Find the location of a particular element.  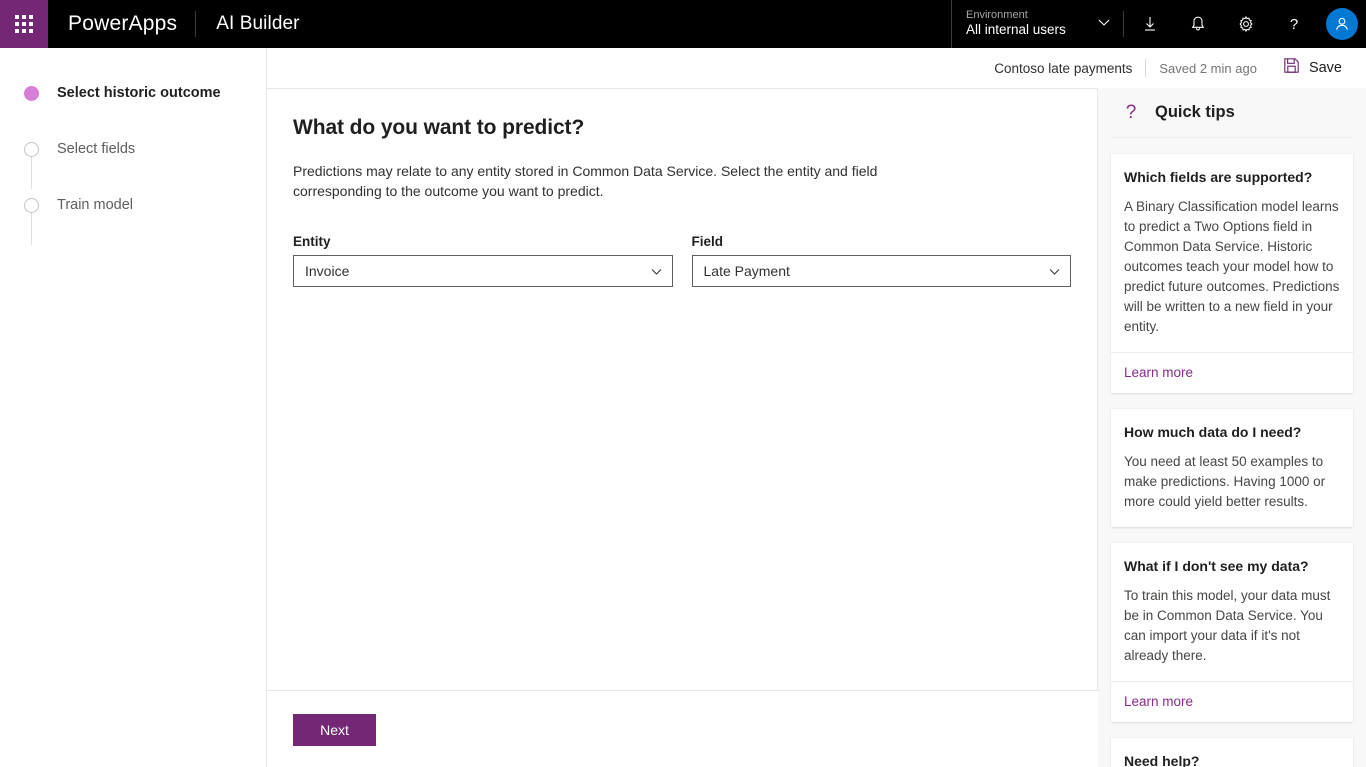

user-avatar-button is located at coordinates (1342, 24).